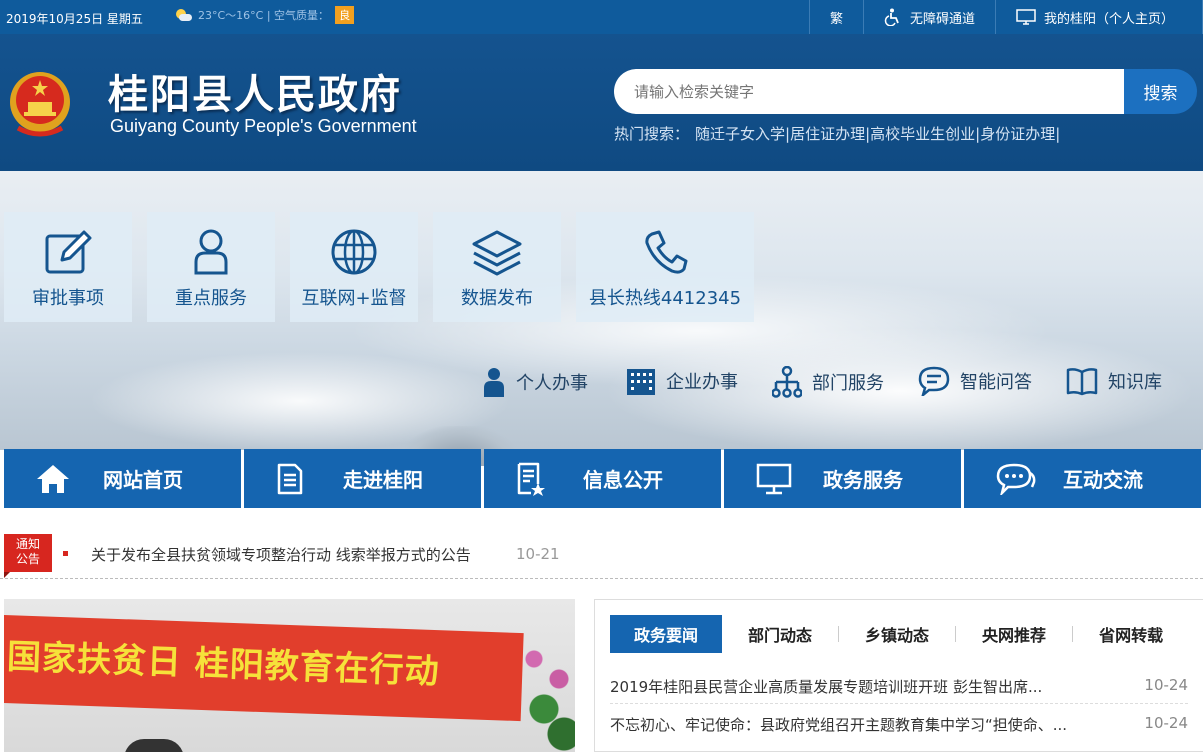 Image resolution: width=1203 pixels, height=752 pixels. I want to click on nav-label: 走进桂阳, so click(383, 480).